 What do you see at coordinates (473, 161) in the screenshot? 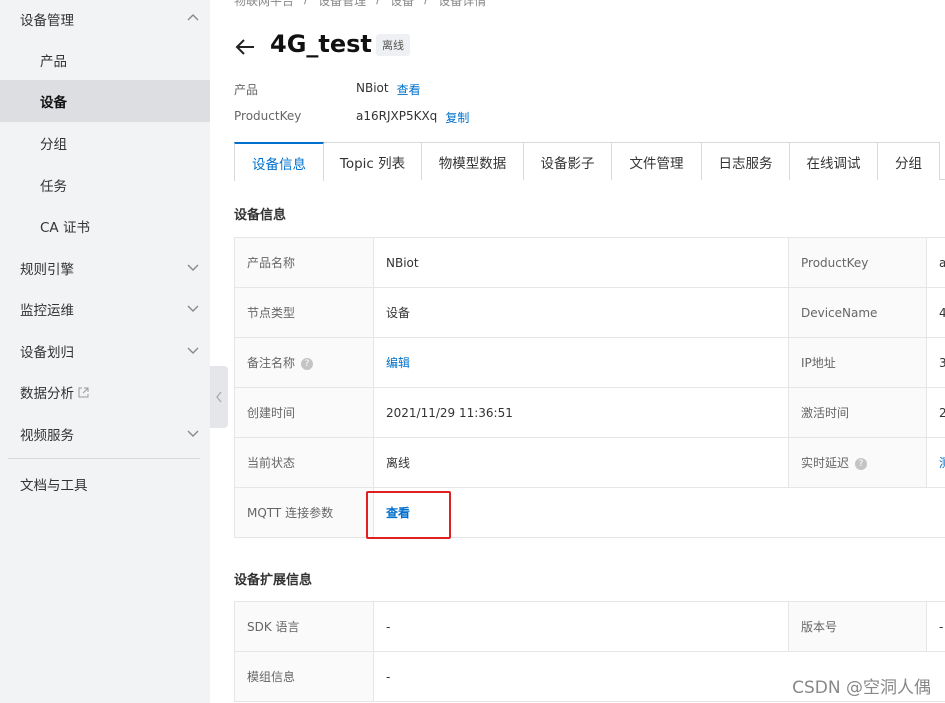
I see `tab-thing-model-data: 物模型数据` at bounding box center [473, 161].